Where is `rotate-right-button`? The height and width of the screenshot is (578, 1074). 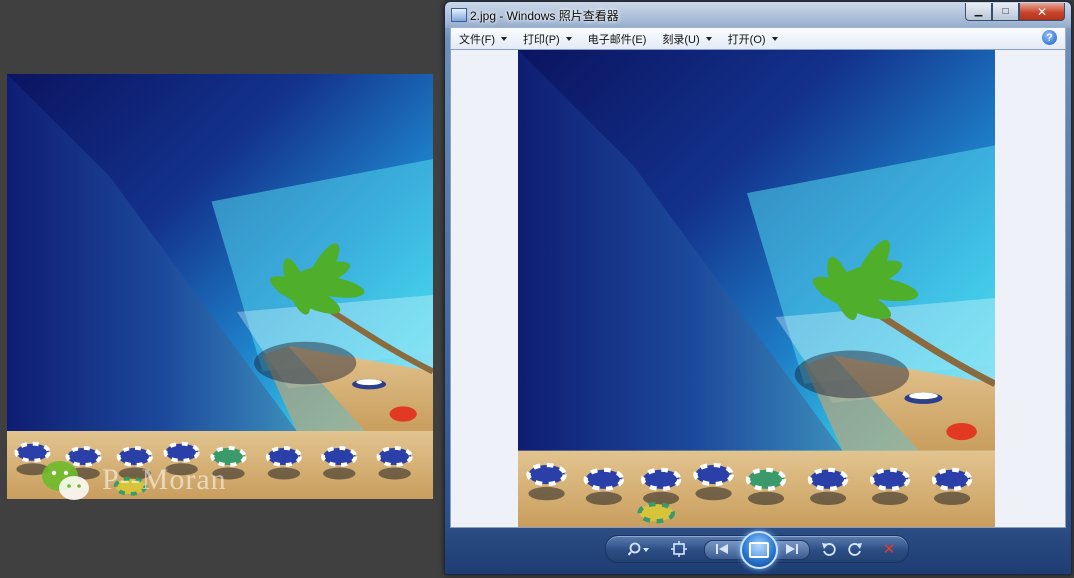
rotate-right-button is located at coordinates (855, 549).